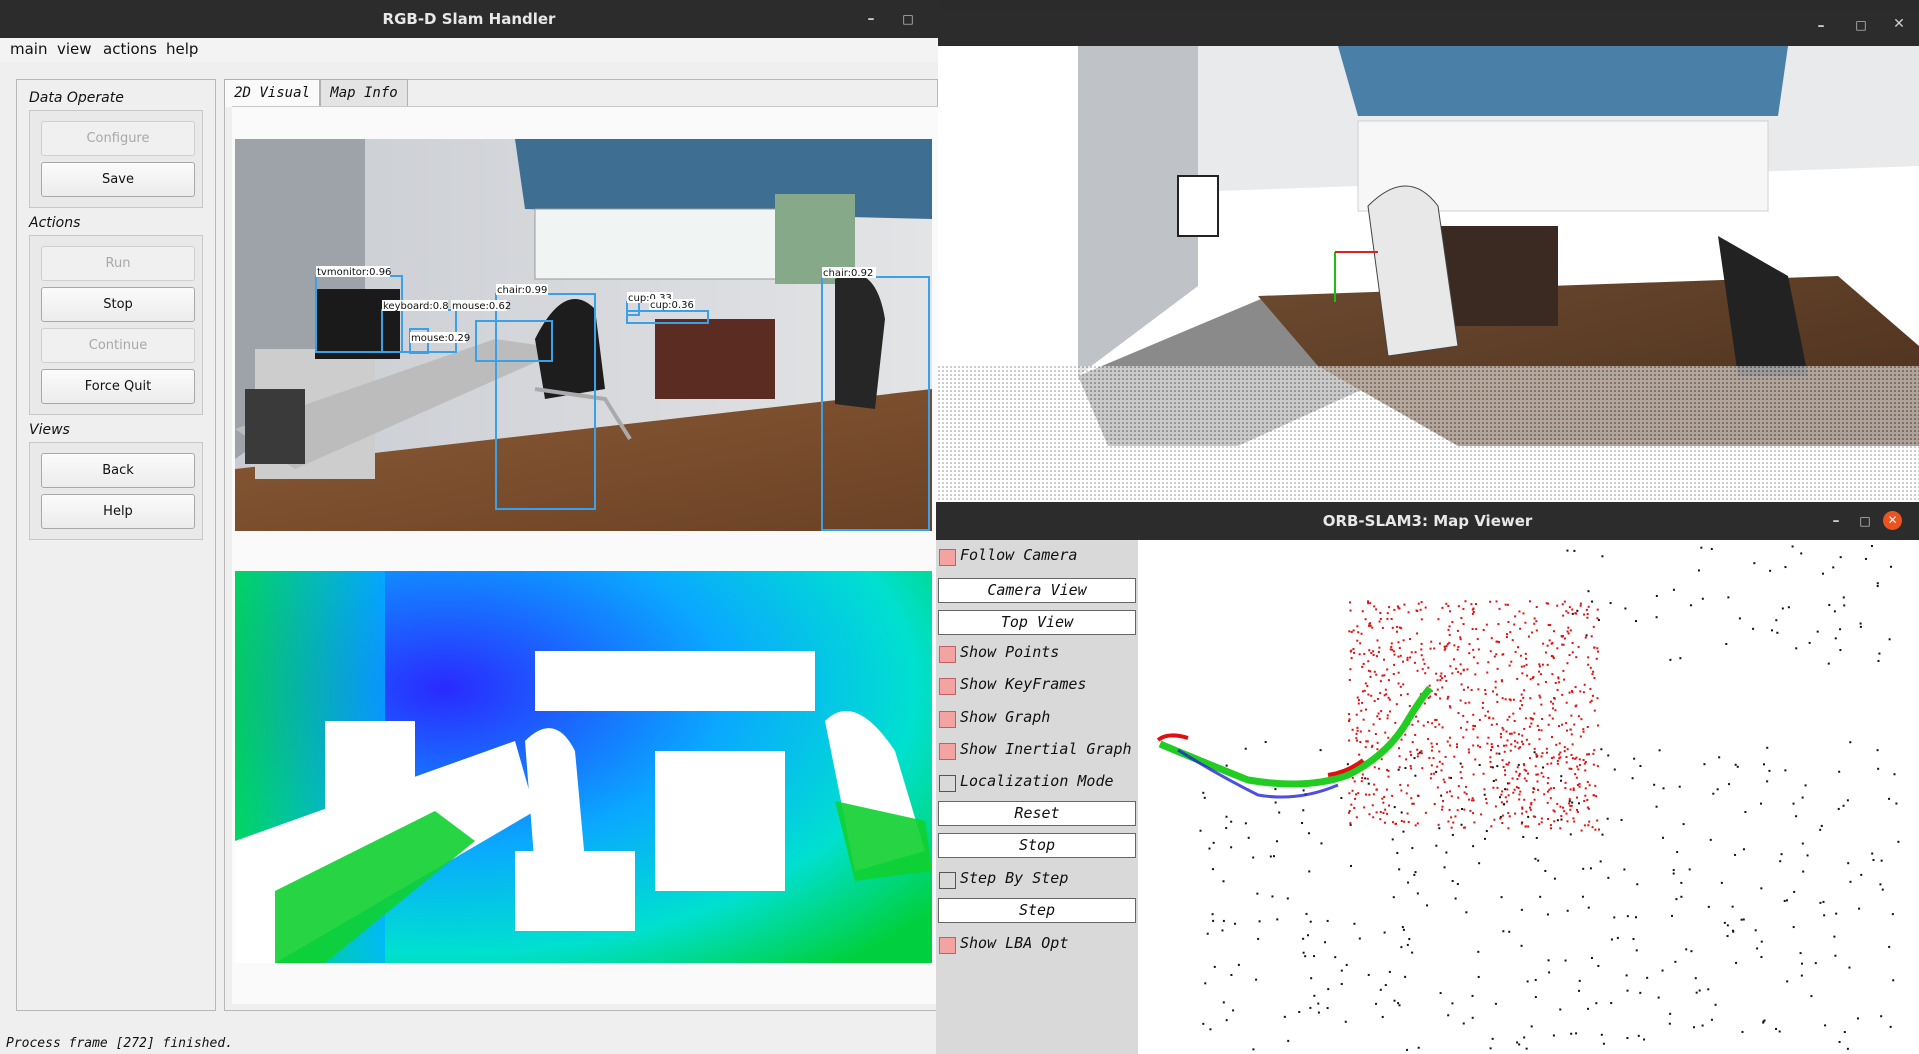  I want to click on follow-camera-checkbox: Follow Camera, so click(1037, 556).